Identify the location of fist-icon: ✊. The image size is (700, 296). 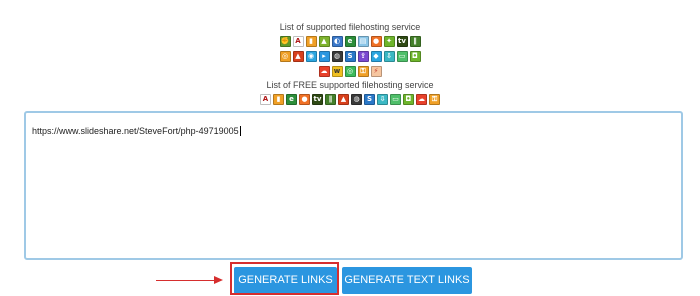
(285, 41).